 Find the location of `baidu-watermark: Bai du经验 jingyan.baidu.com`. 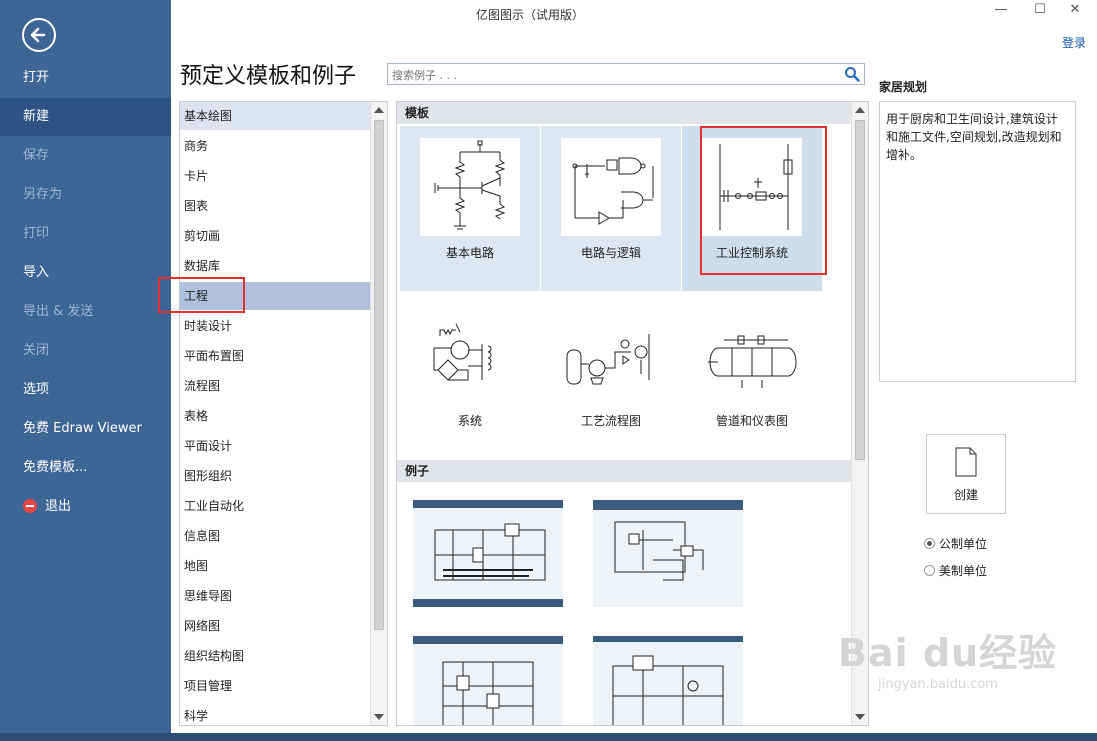

baidu-watermark: Bai du经验 jingyan.baidu.com is located at coordinates (947, 657).